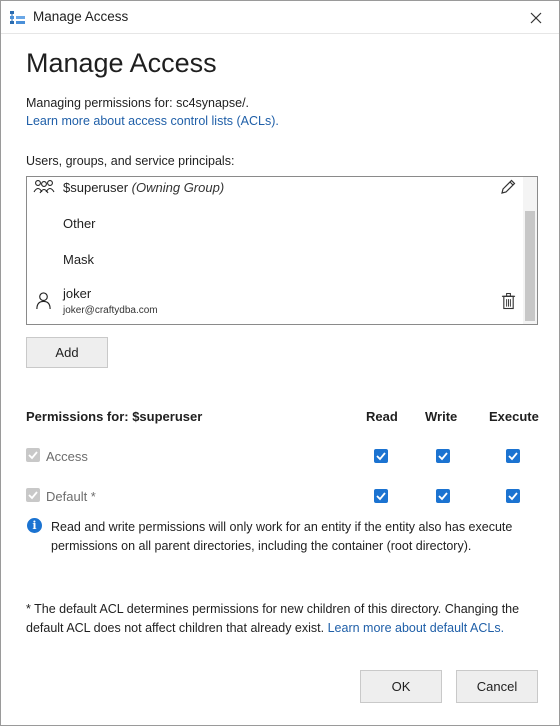 This screenshot has height=726, width=560. I want to click on default-read-checkbox, so click(381, 496).